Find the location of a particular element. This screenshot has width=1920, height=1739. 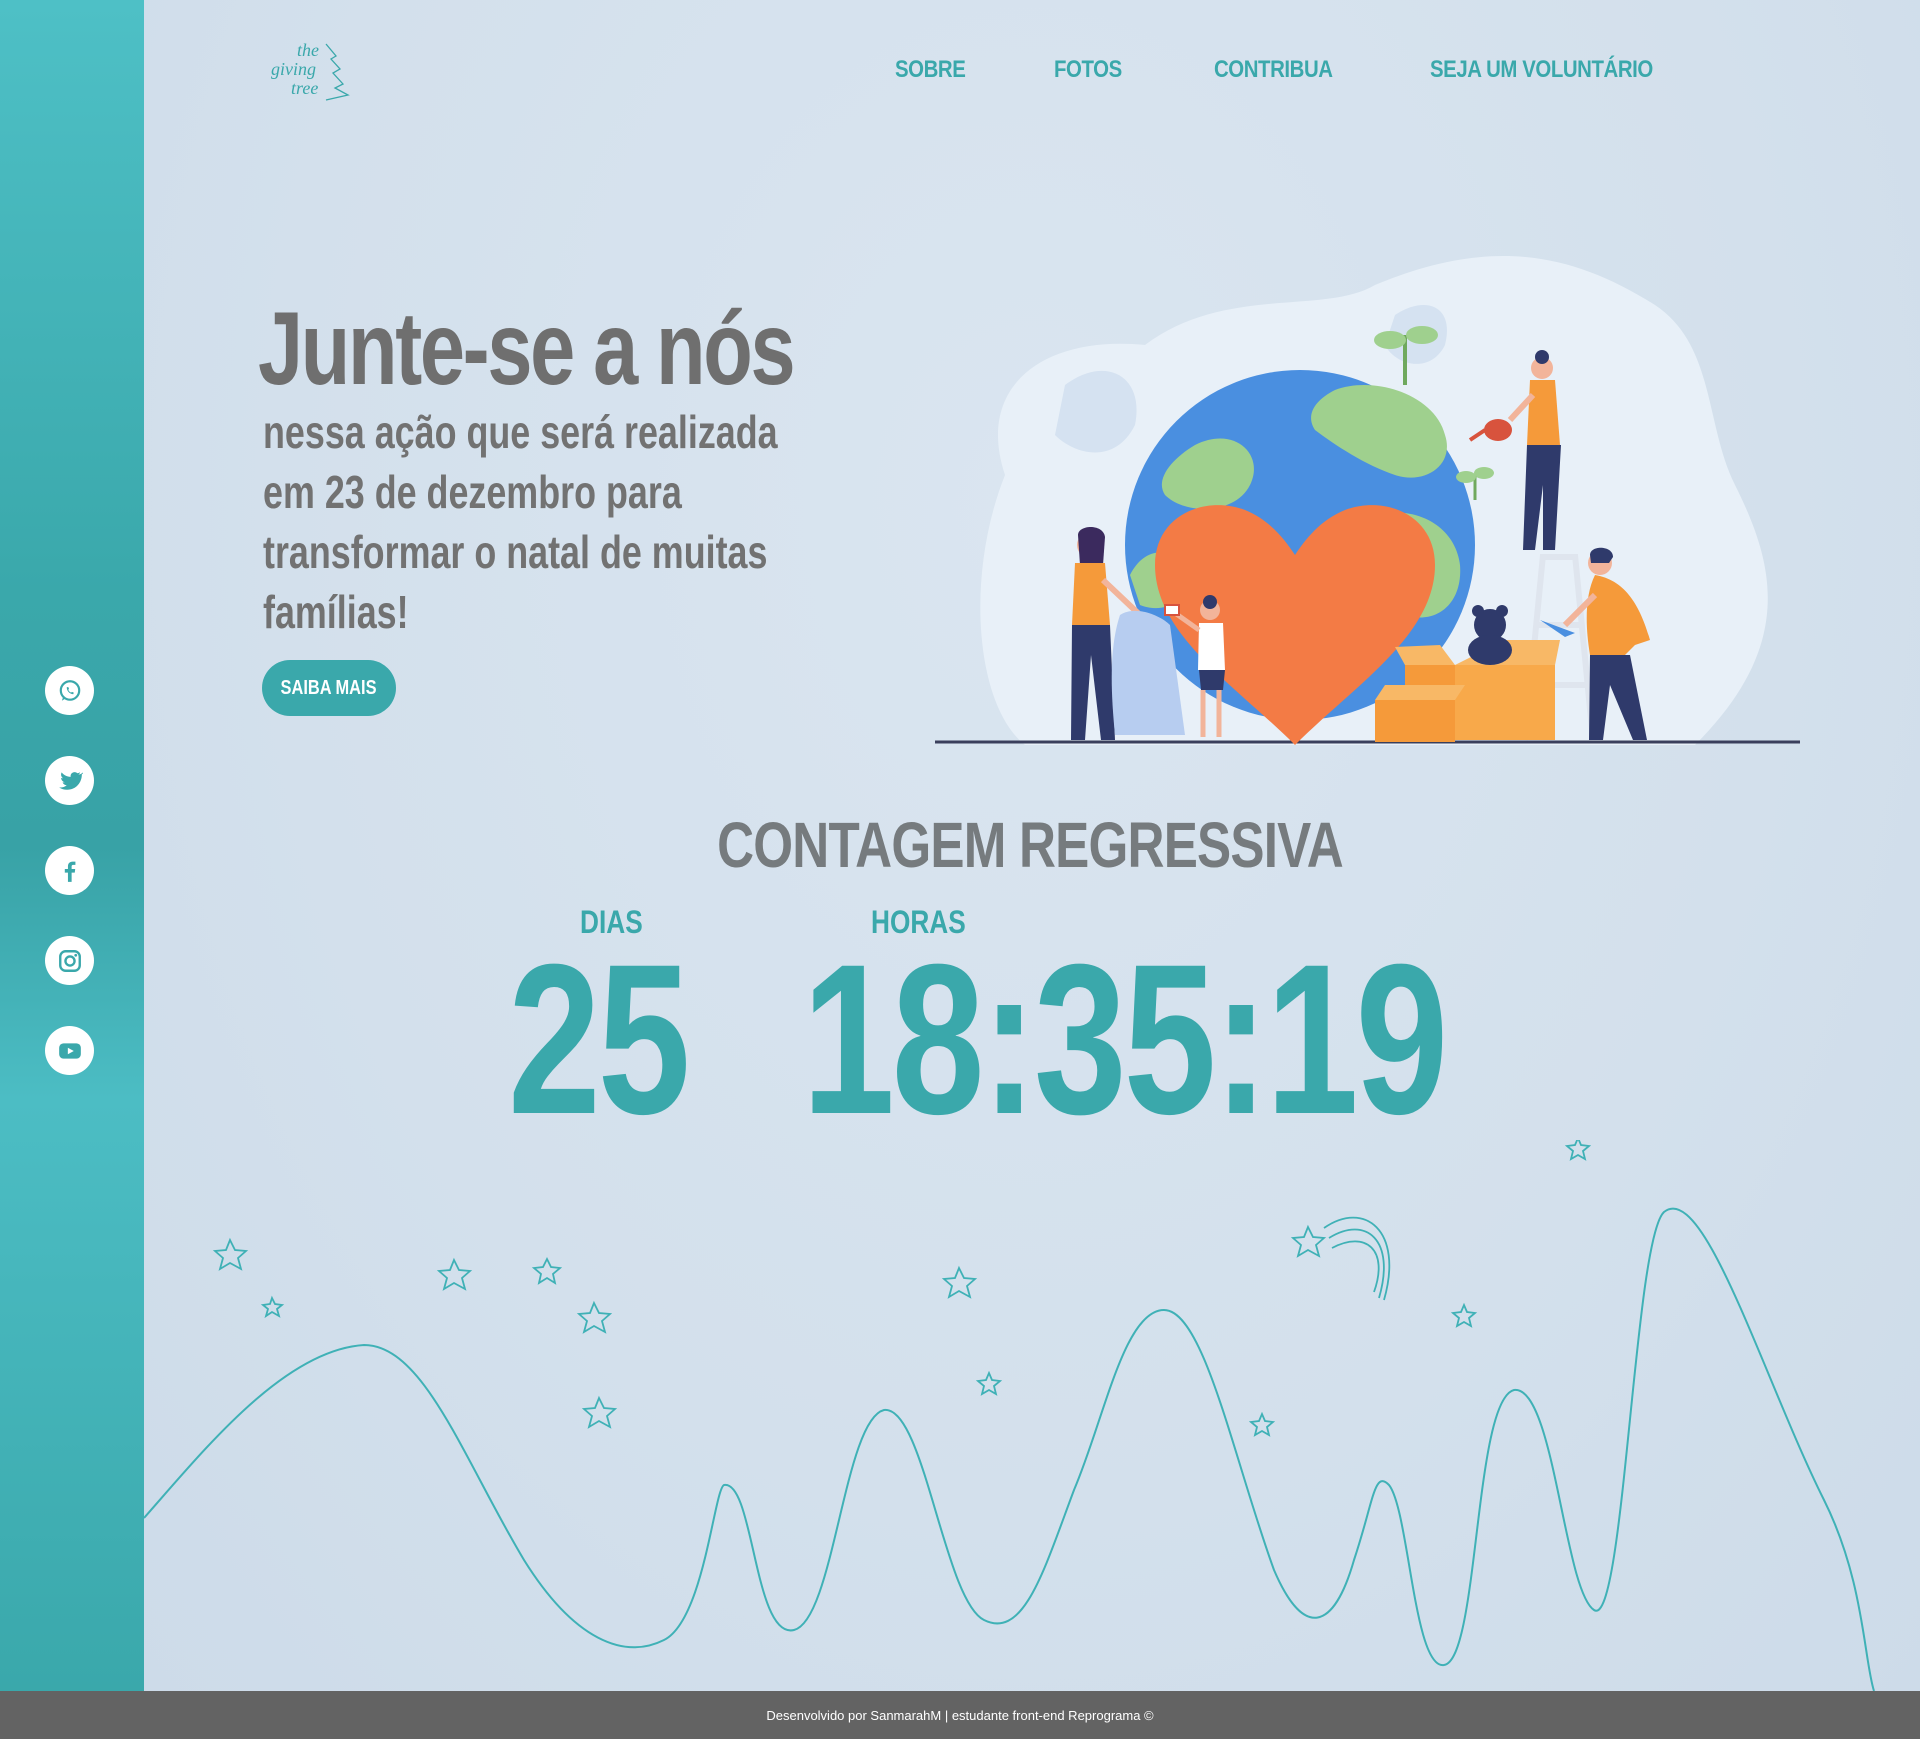

brand-logo: the giving tree is located at coordinates (315, 75).